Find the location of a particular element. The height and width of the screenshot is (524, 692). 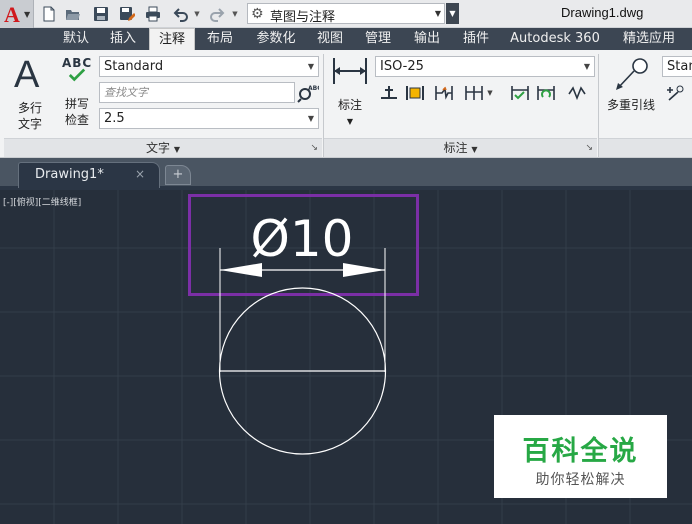

title-bar: A ▼ ▼ ▼ ⚙ 草图与注释 ▼ ▼ Drawing1.dwg is located at coordinates (346, 14).